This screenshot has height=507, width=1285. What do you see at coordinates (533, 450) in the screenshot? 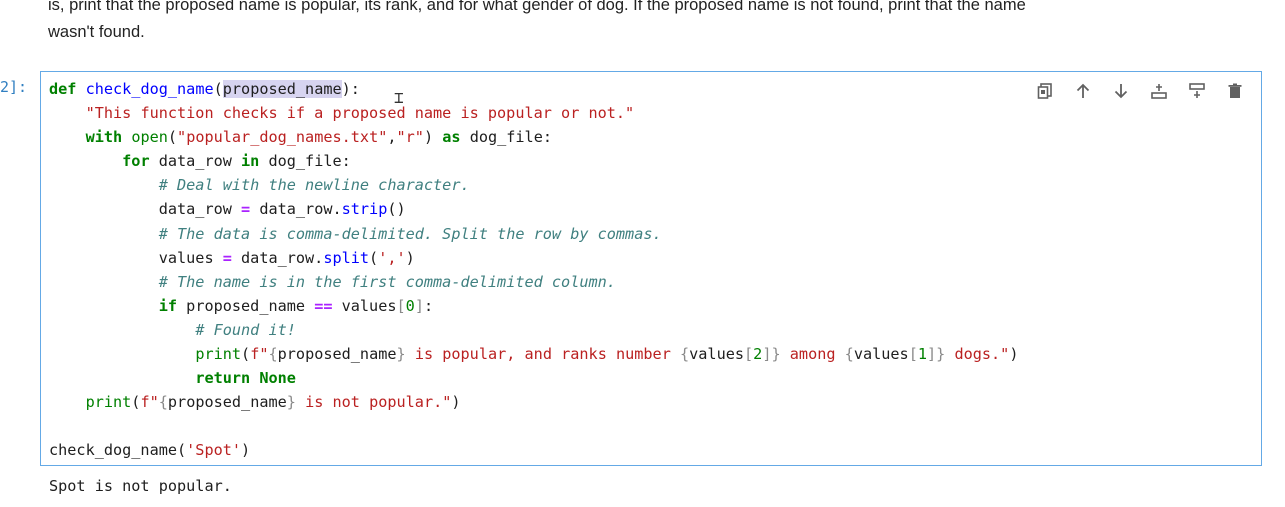
I see `code-line: check_dog_name('Spot')` at bounding box center [533, 450].